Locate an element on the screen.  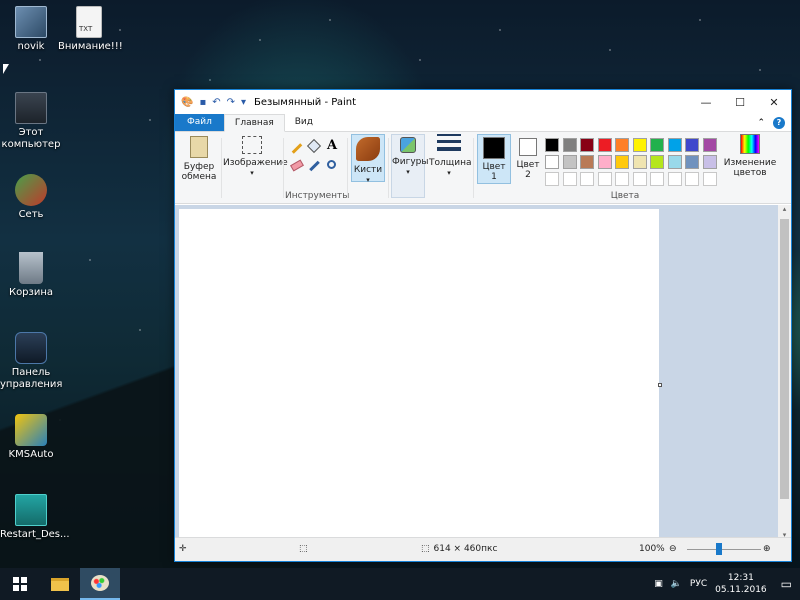
desktop-icon-this-pc: Этот компьютер is located at coordinates (31, 121).